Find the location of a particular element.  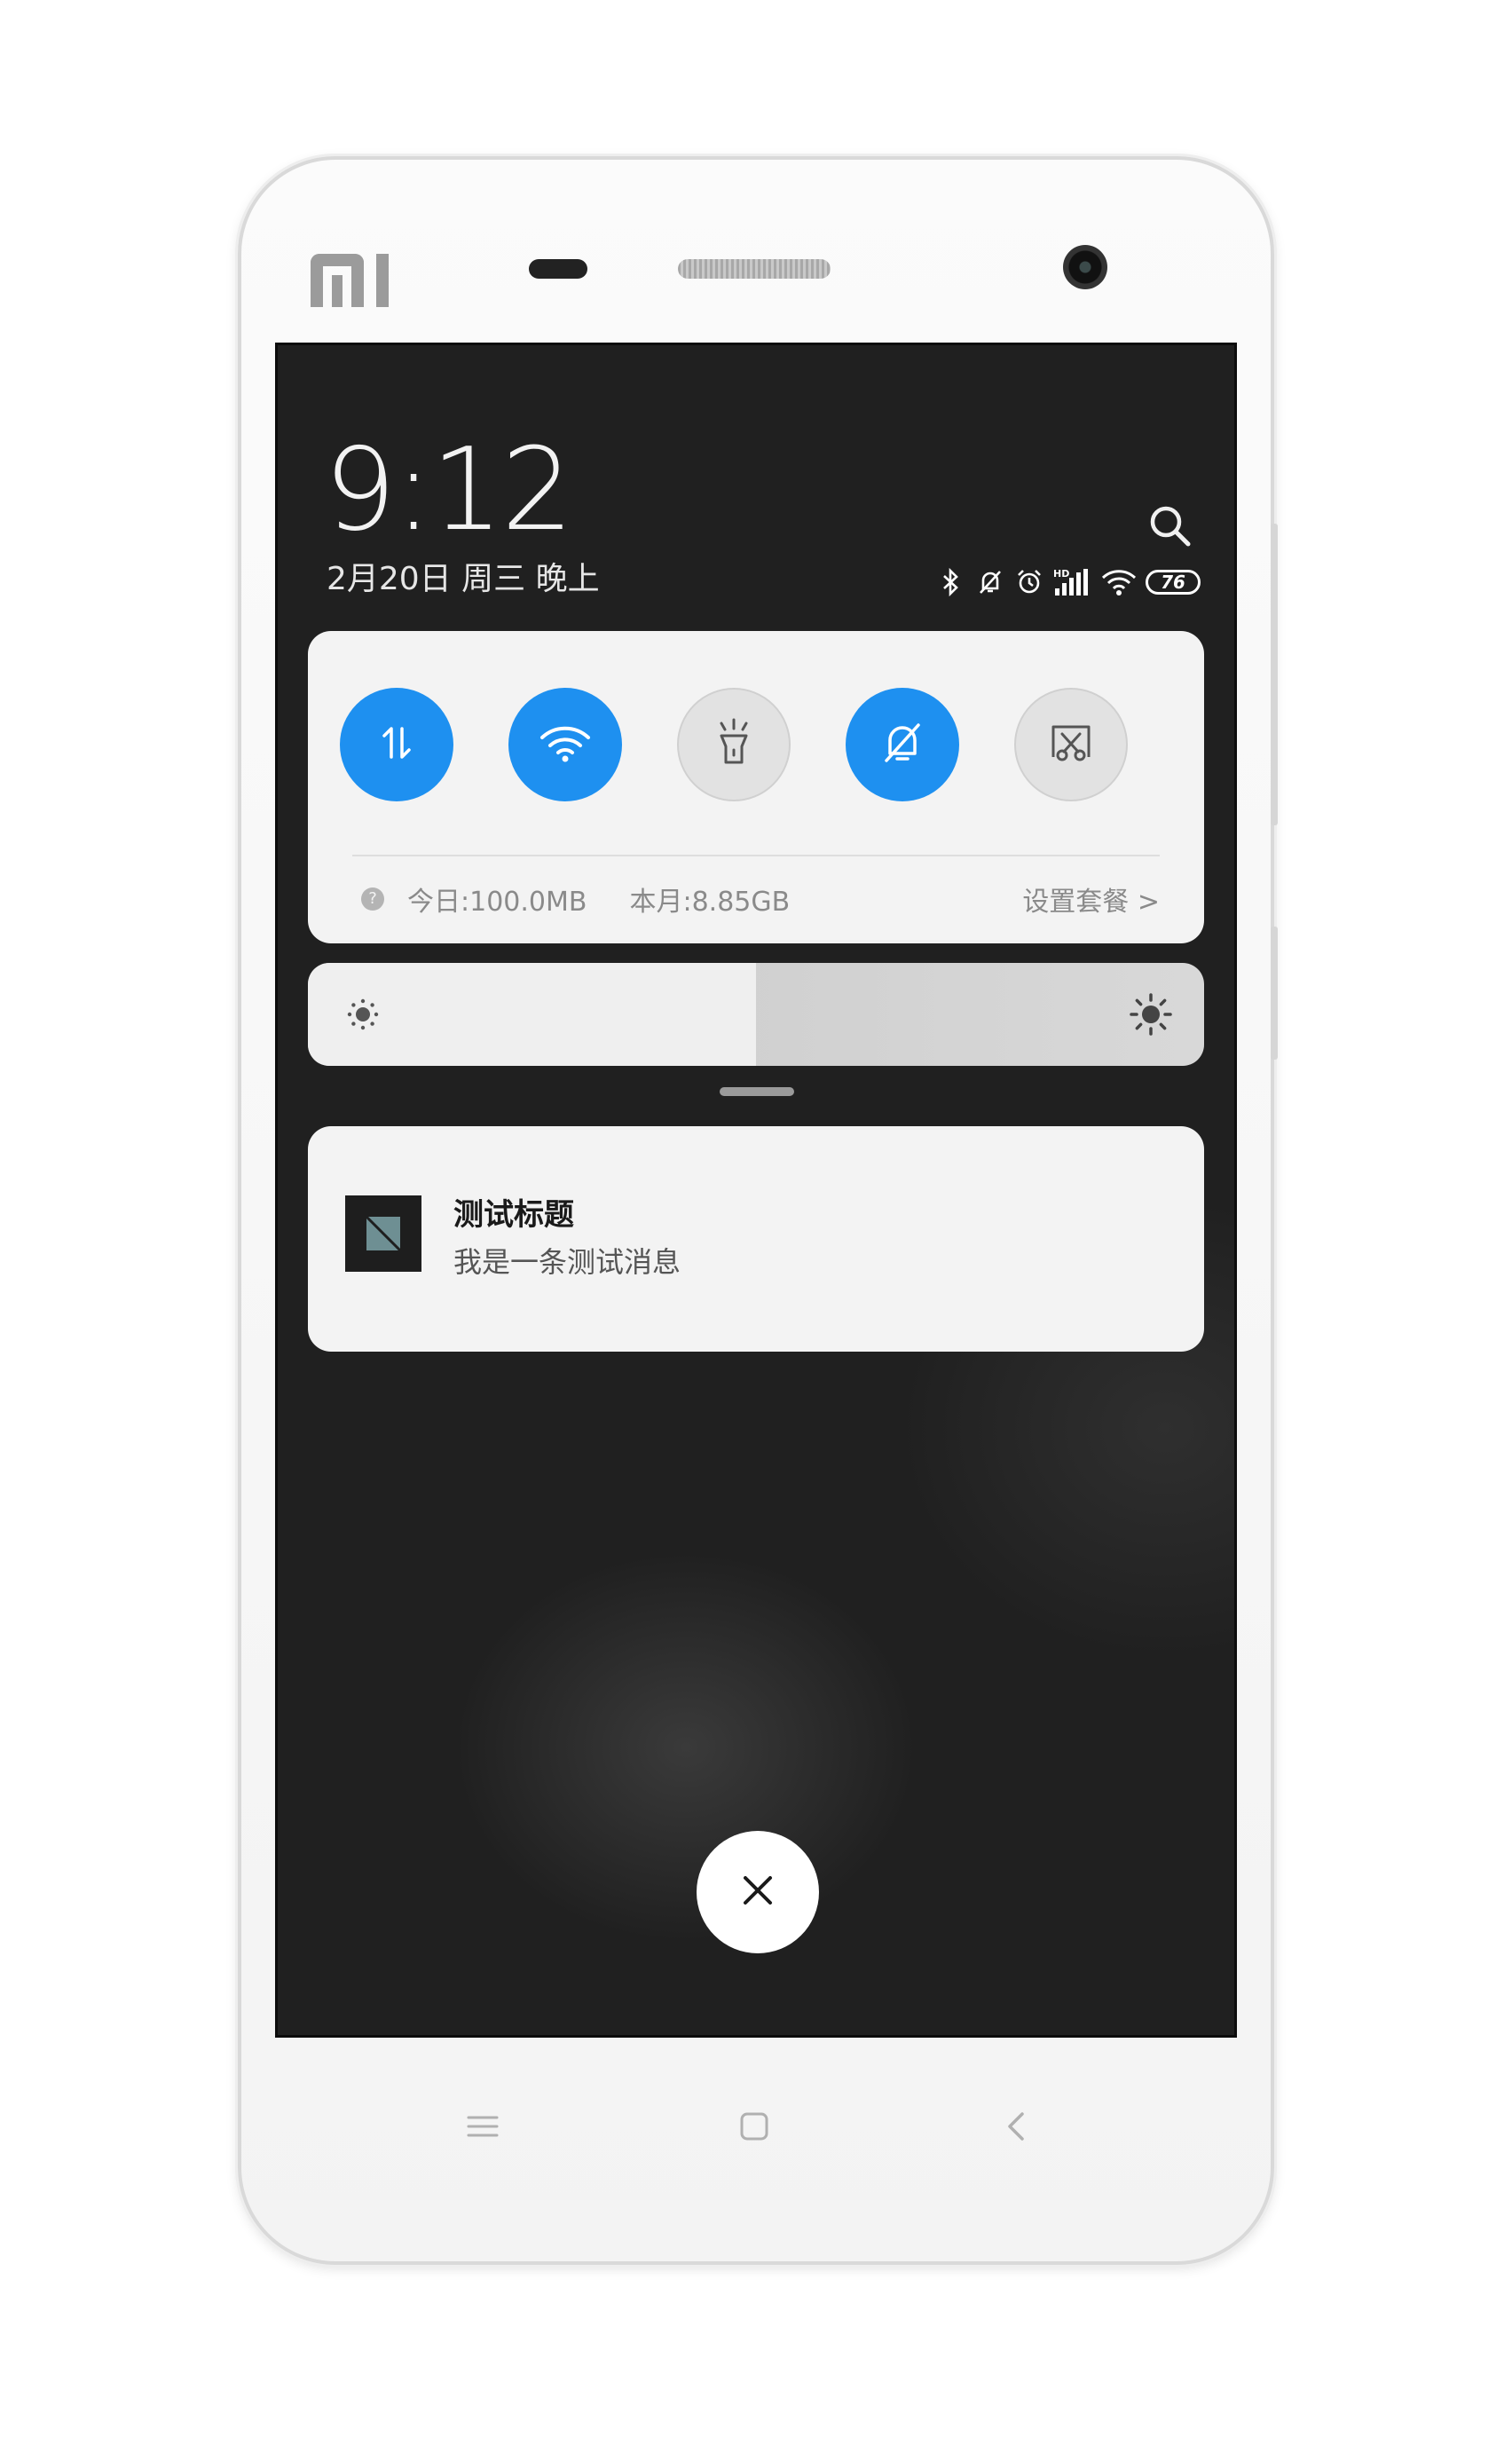

screenshot-scissors-icon is located at coordinates (1071, 745).